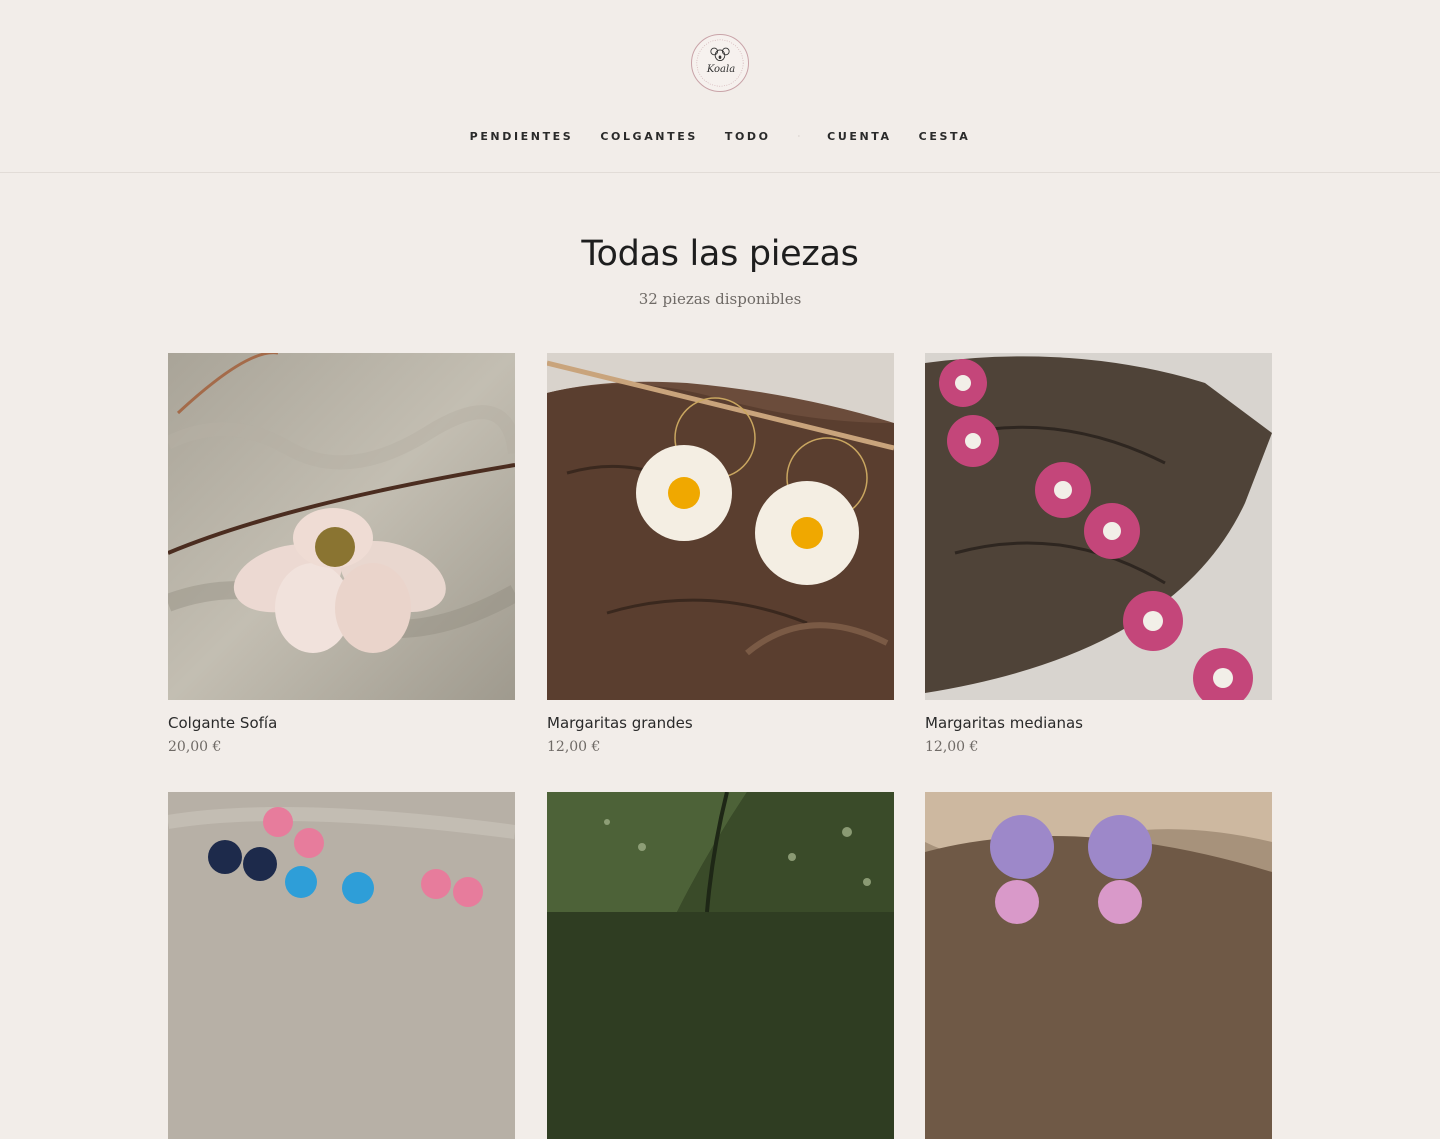 The height and width of the screenshot is (1139, 1440). Describe the element at coordinates (649, 136) in the screenshot. I see `nav-colgantes: COLGANTES` at that location.